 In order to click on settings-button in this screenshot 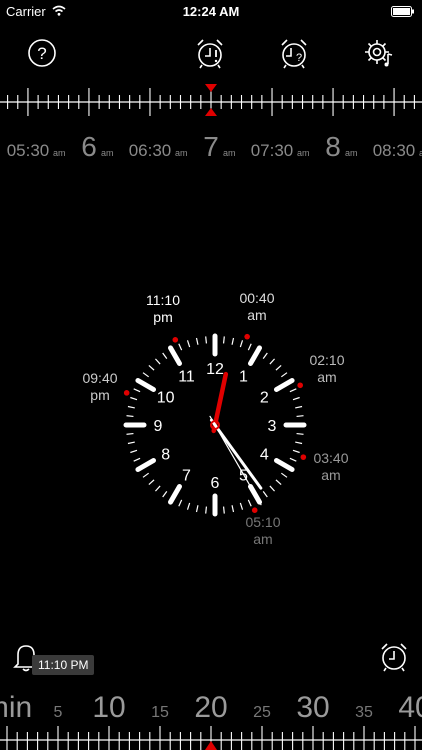, I will do `click(378, 53)`.